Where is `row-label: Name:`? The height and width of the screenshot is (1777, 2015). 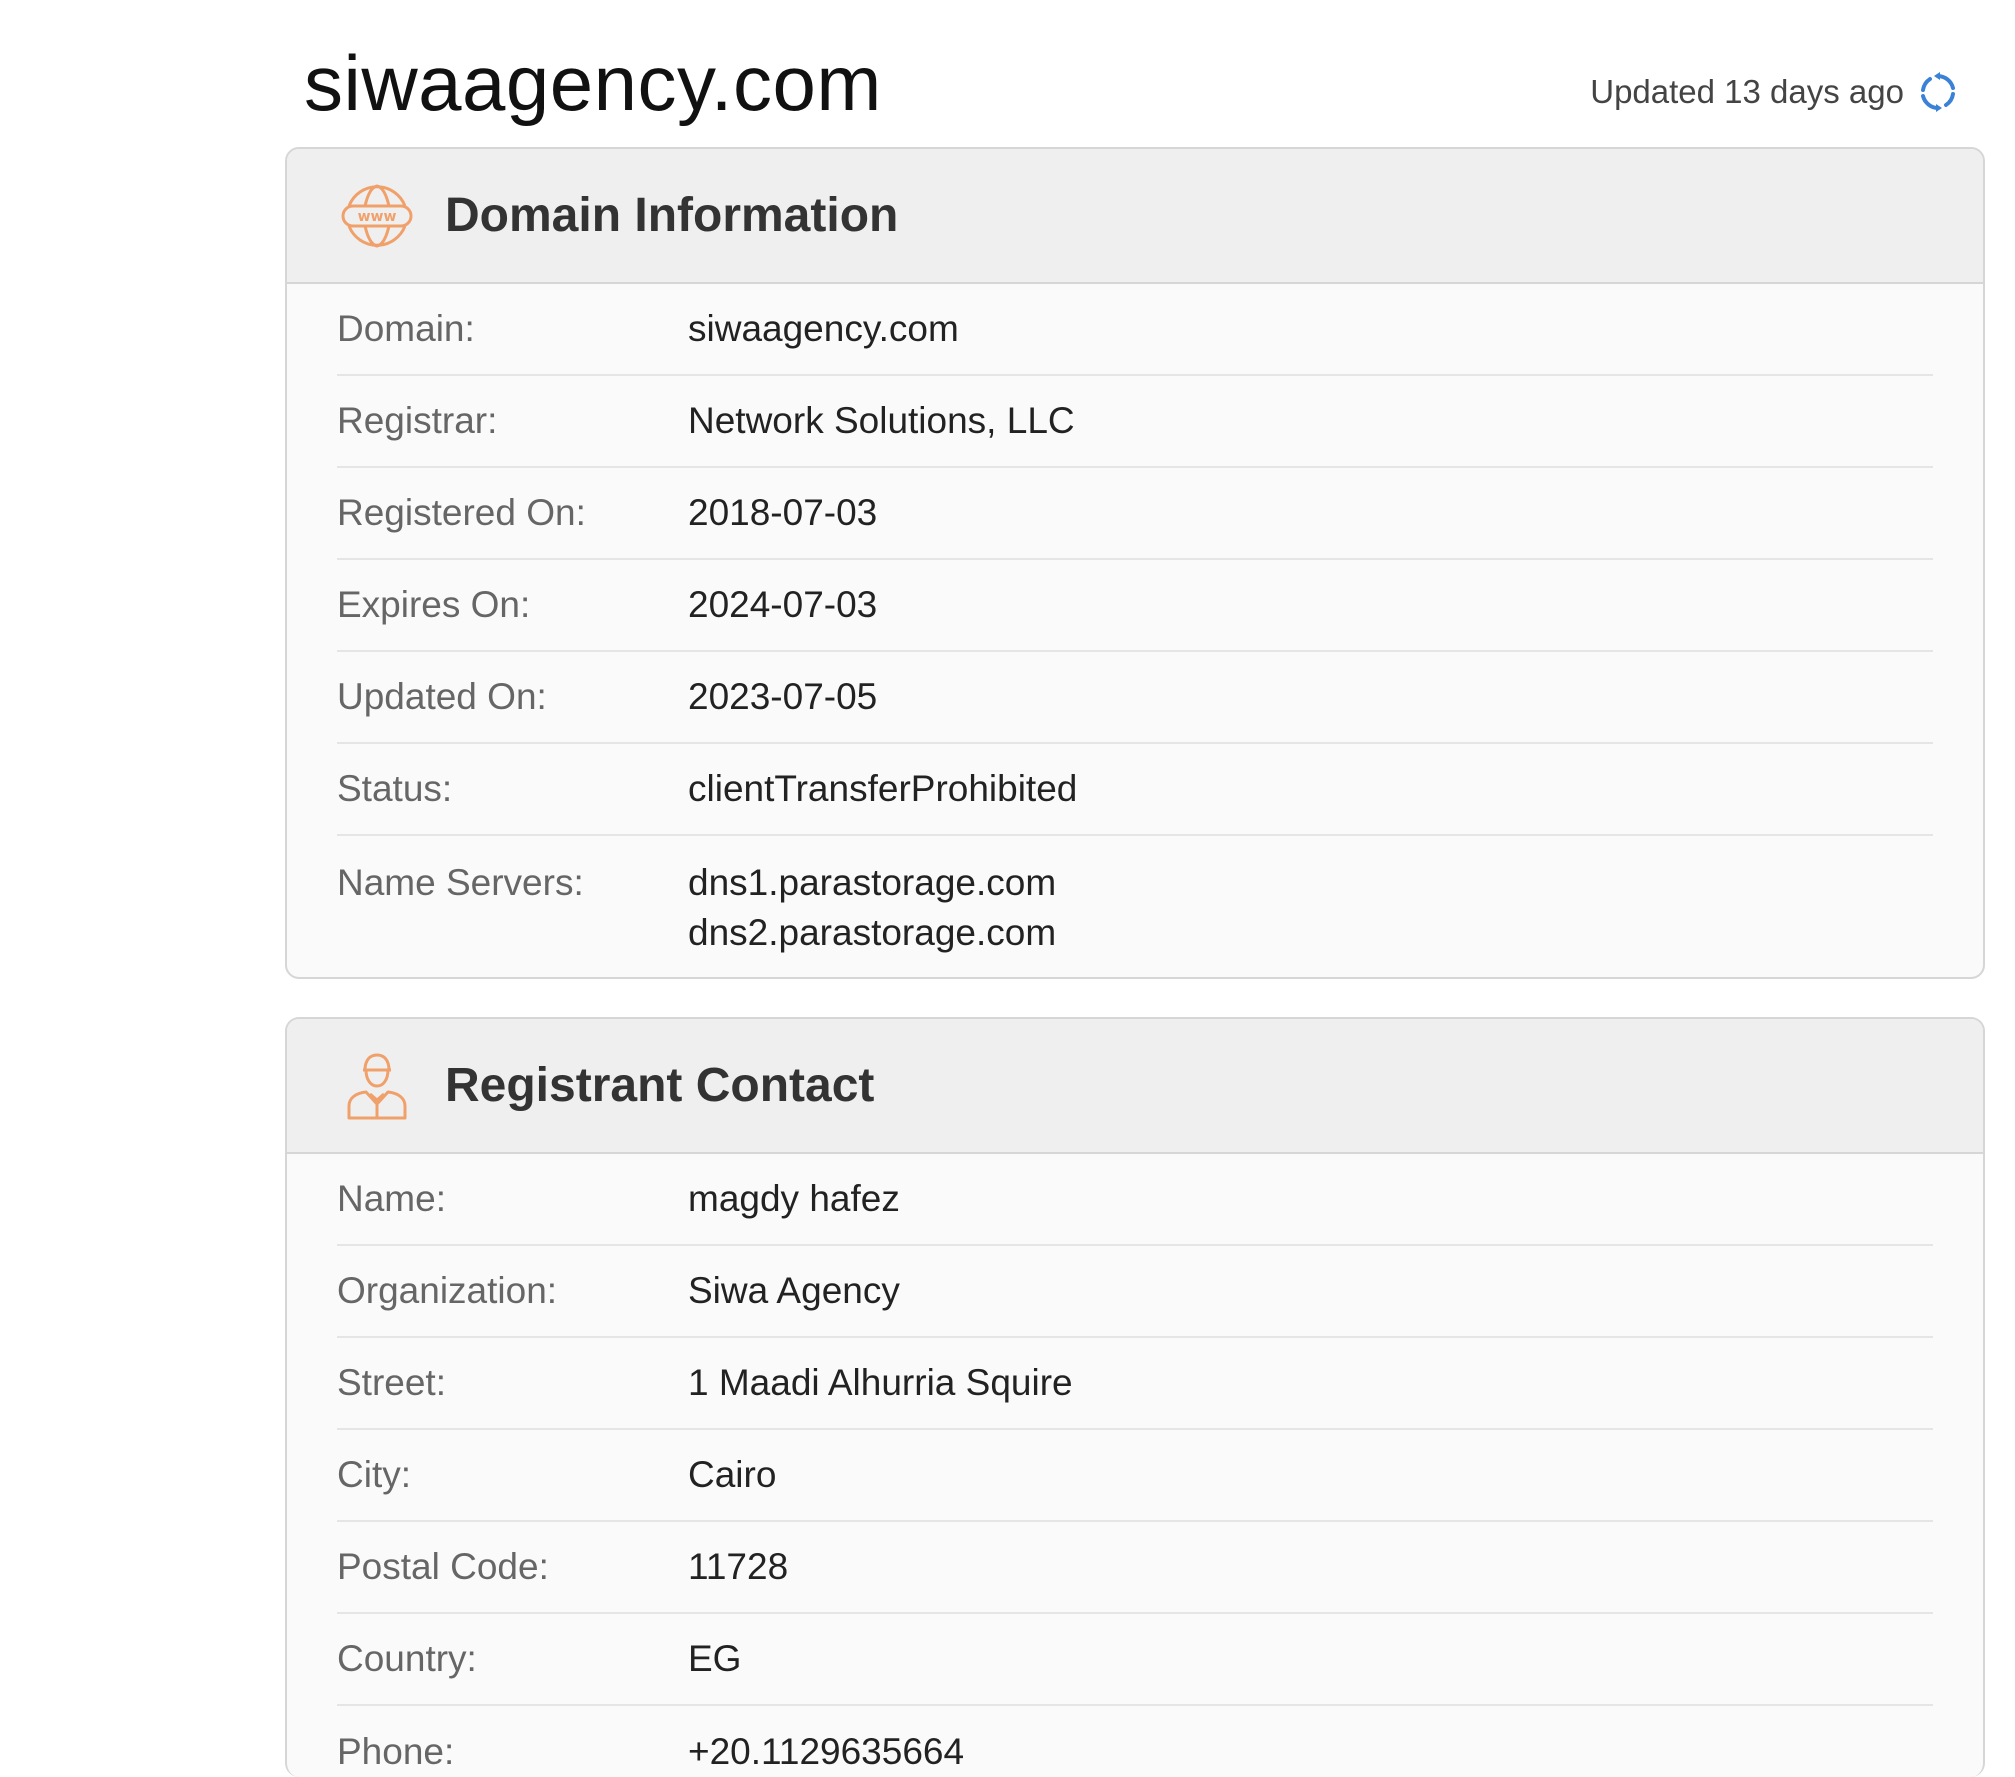
row-label: Name: is located at coordinates (391, 1198).